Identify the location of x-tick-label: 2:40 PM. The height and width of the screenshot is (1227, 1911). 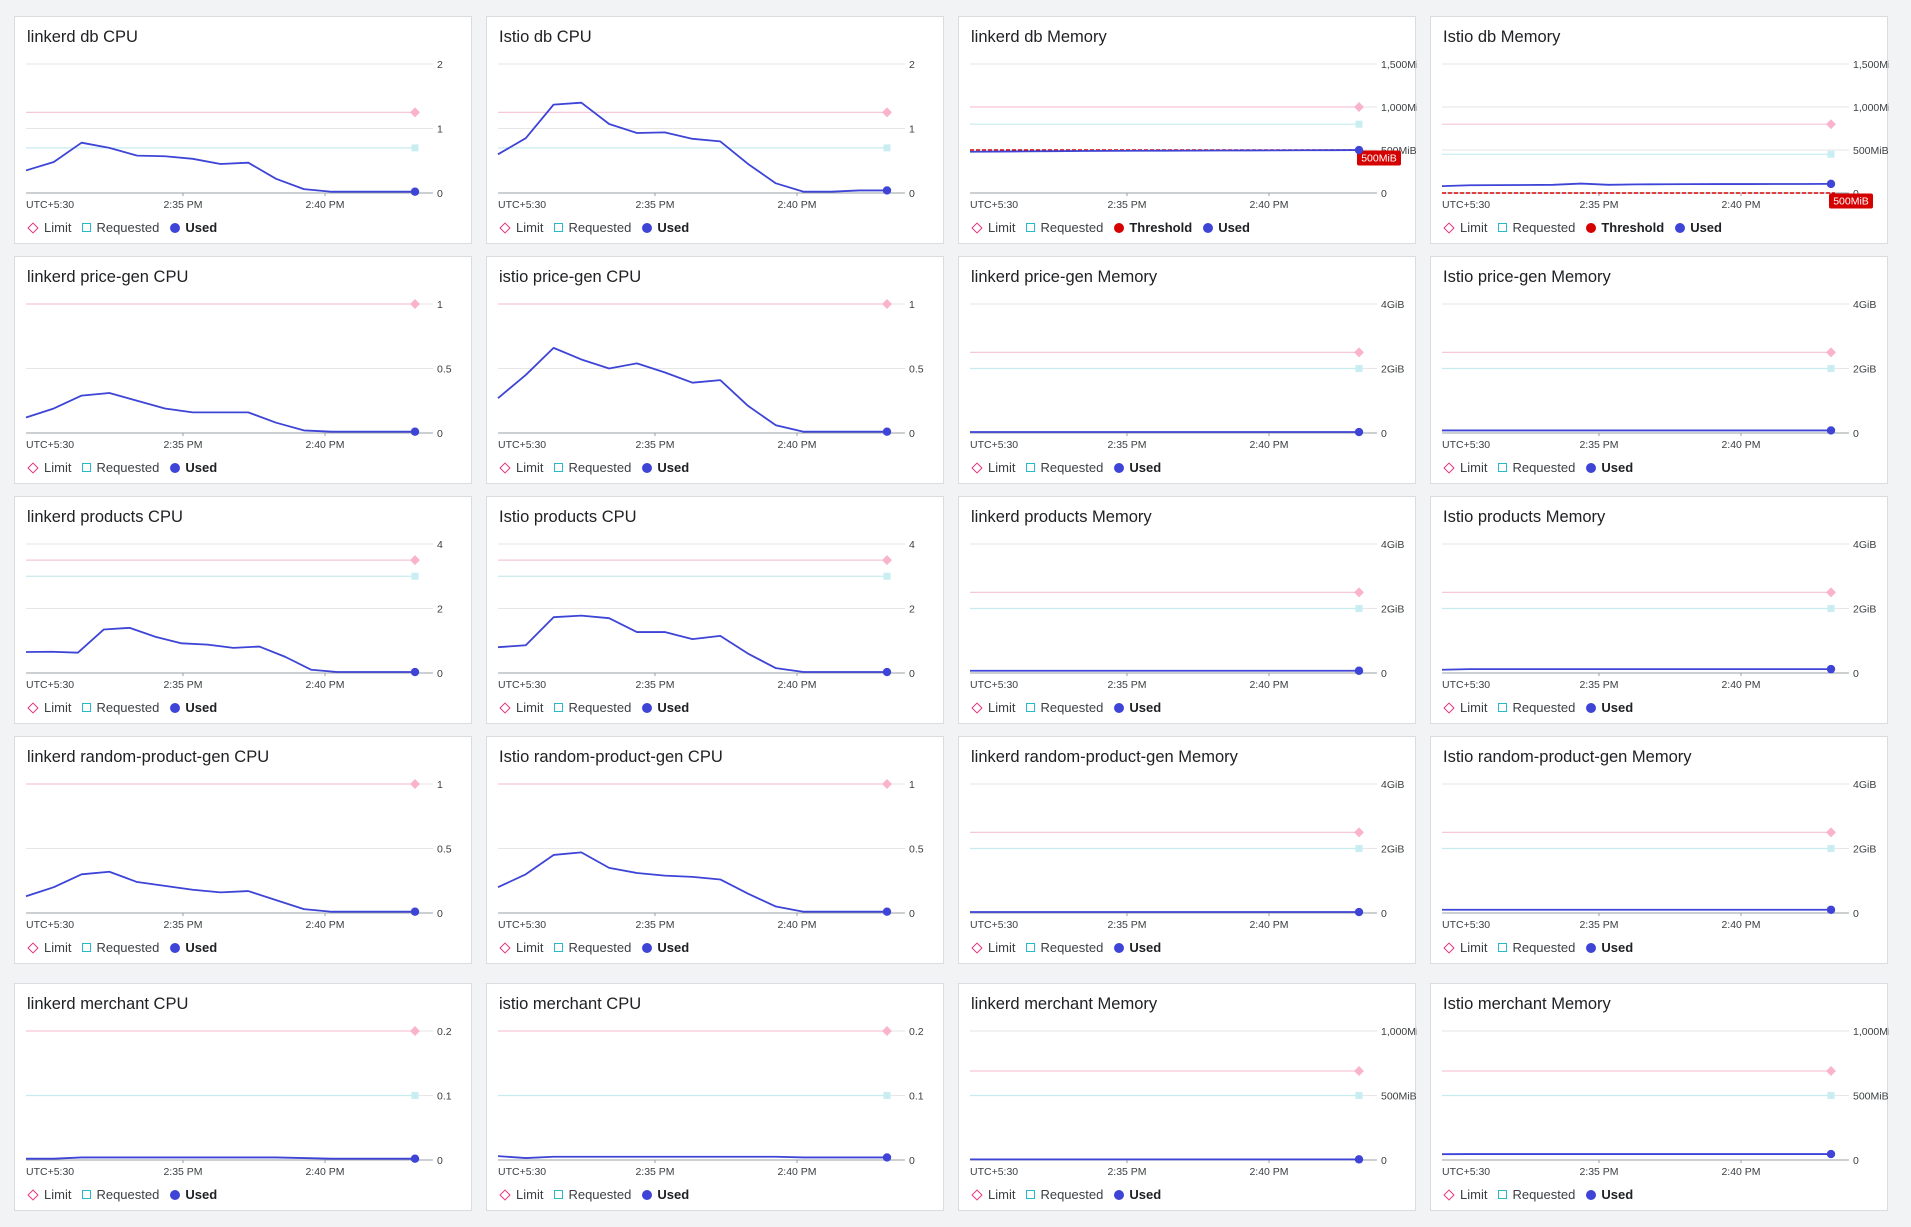
(796, 1172).